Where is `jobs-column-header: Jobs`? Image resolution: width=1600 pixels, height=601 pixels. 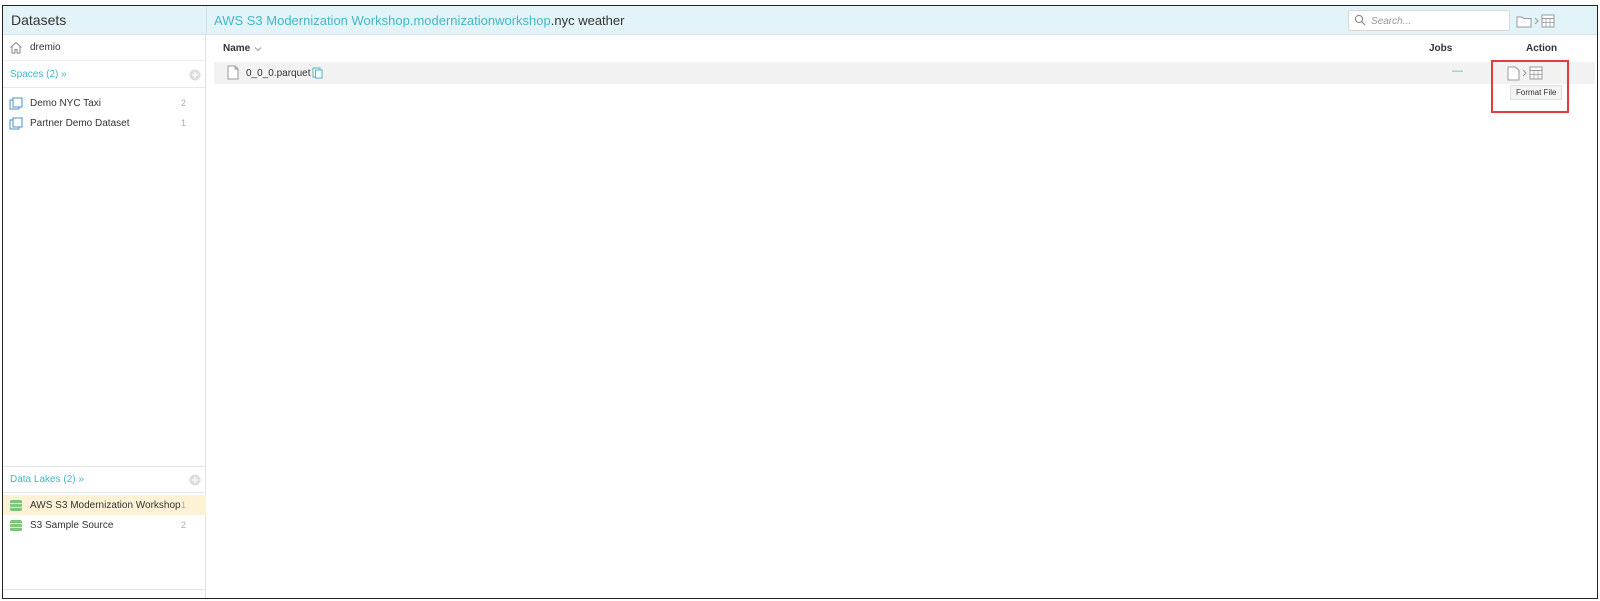
jobs-column-header: Jobs is located at coordinates (1441, 48).